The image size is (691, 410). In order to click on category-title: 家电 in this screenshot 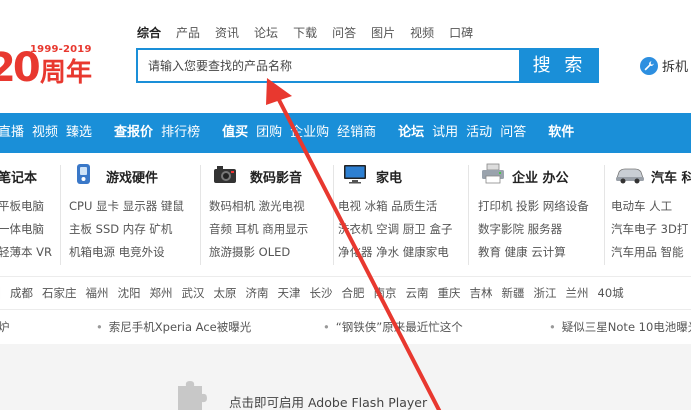, I will do `click(389, 176)`.